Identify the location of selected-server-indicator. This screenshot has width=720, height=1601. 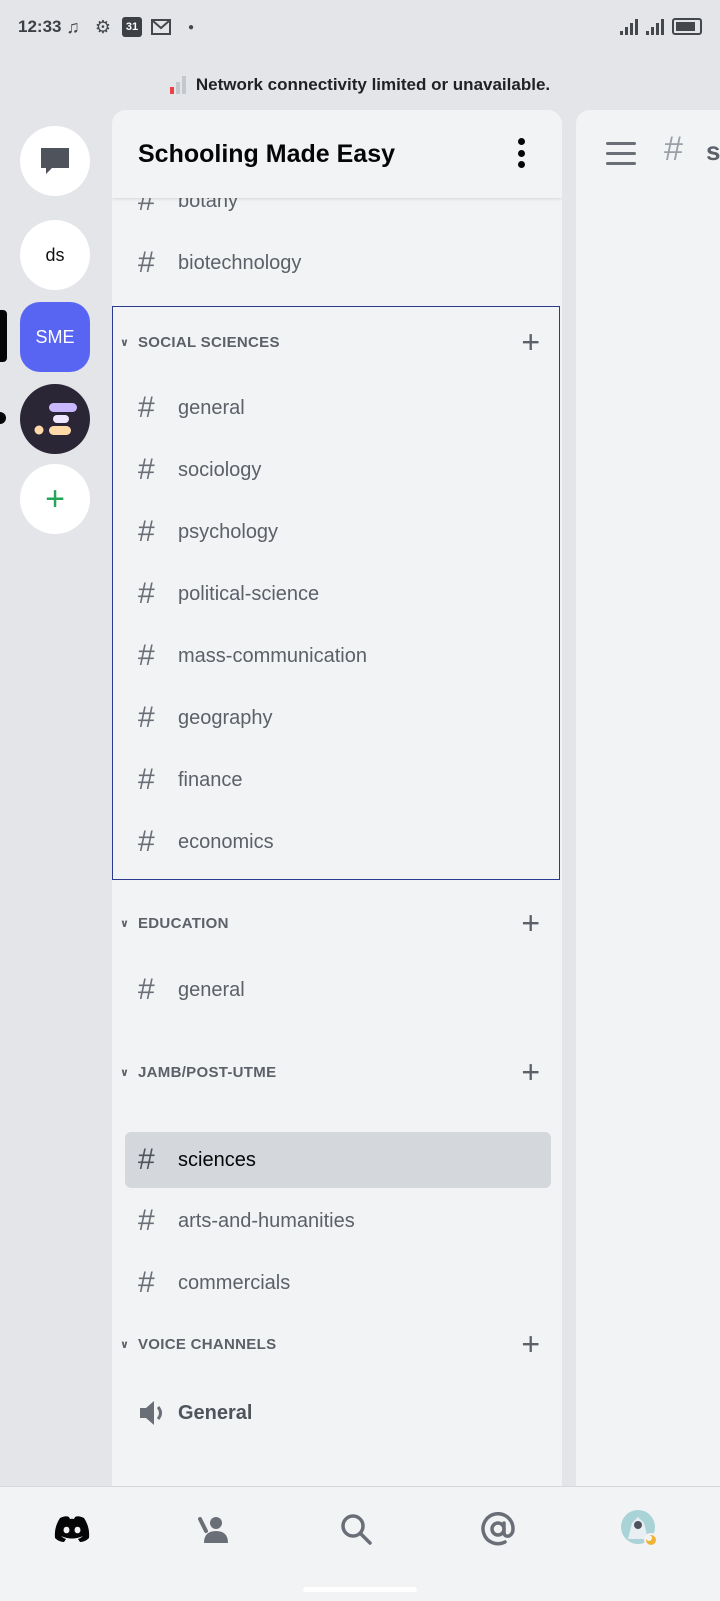
(3, 336).